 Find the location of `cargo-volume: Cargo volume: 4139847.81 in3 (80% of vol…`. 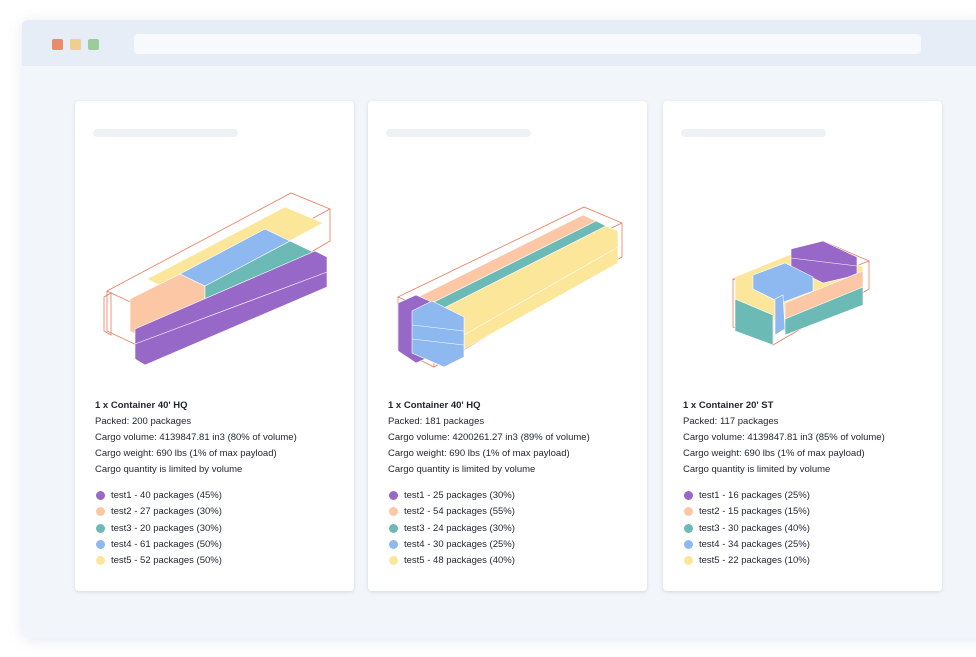

cargo-volume: Cargo volume: 4139847.81 in3 (80% of vol… is located at coordinates (196, 437).